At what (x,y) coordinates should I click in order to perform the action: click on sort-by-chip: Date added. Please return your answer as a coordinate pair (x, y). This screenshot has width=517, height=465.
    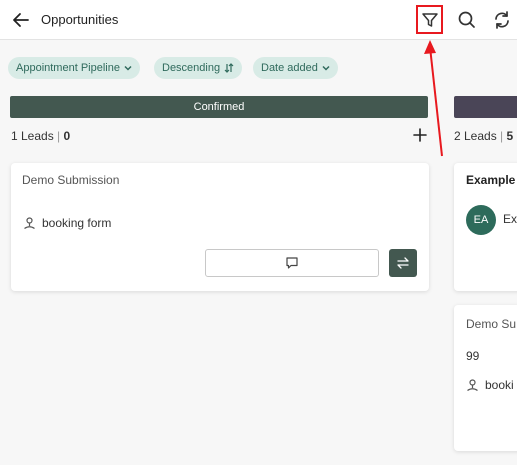
    Looking at the image, I should click on (295, 68).